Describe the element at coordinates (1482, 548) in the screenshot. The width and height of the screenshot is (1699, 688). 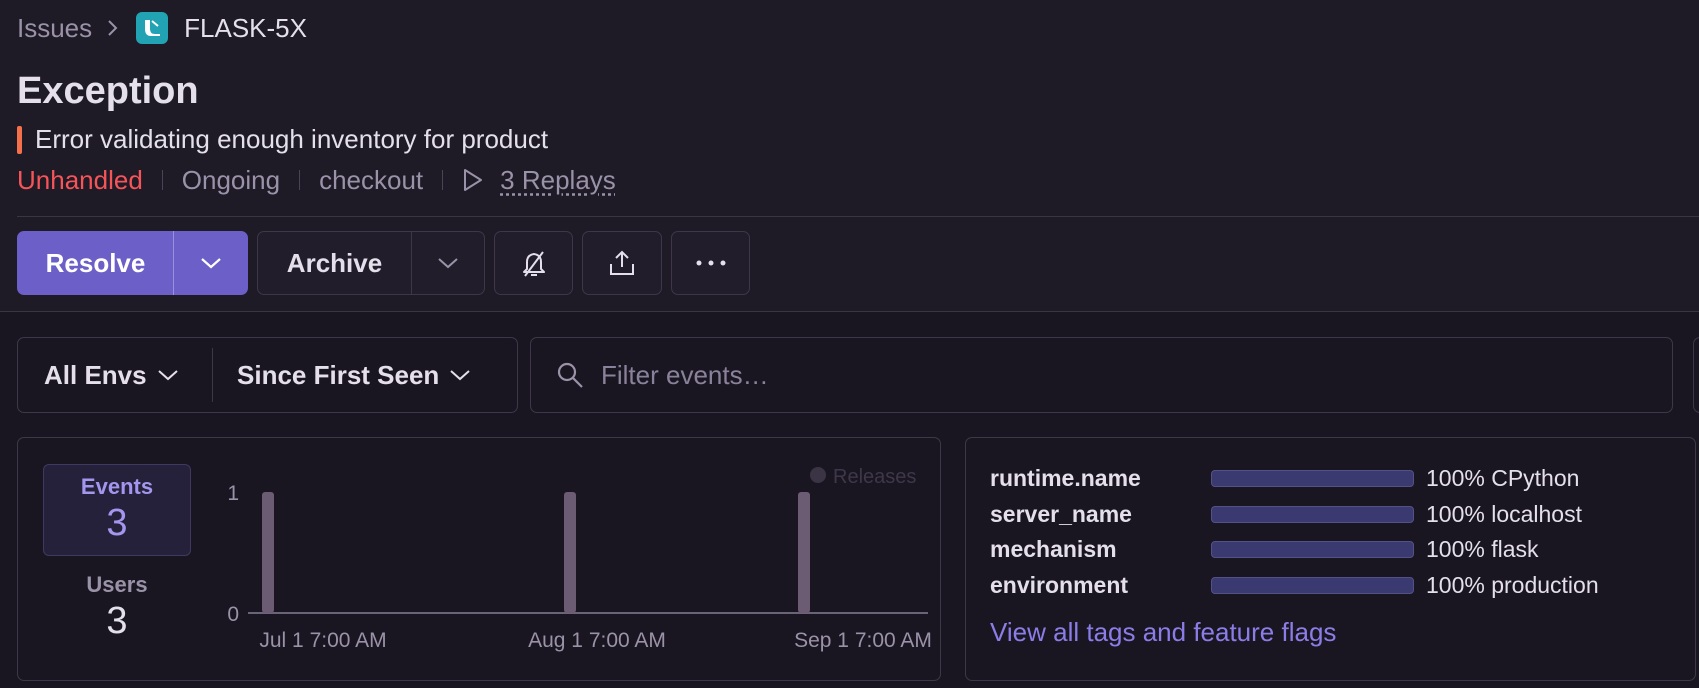
I see `tag-value: 100% flask` at that location.